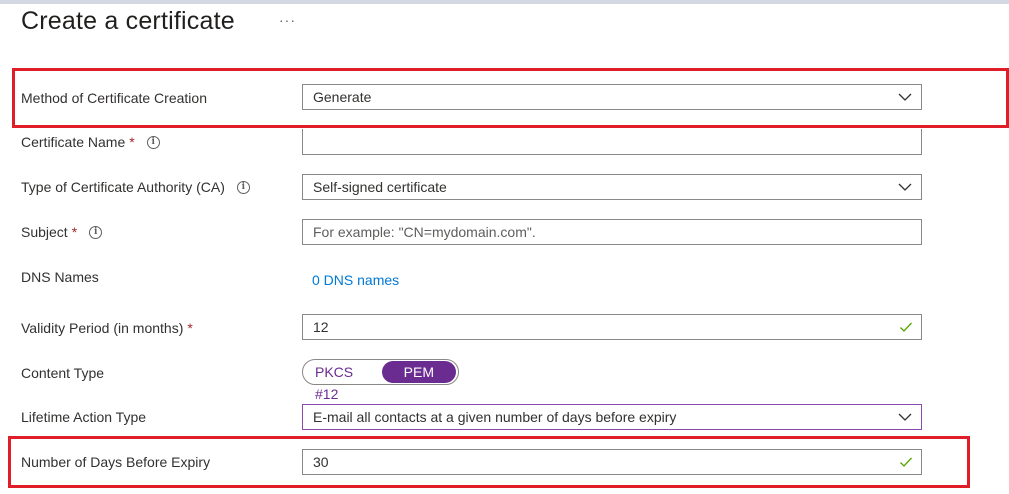 This screenshot has width=1009, height=494. I want to click on highlight-box-method, so click(510, 98).